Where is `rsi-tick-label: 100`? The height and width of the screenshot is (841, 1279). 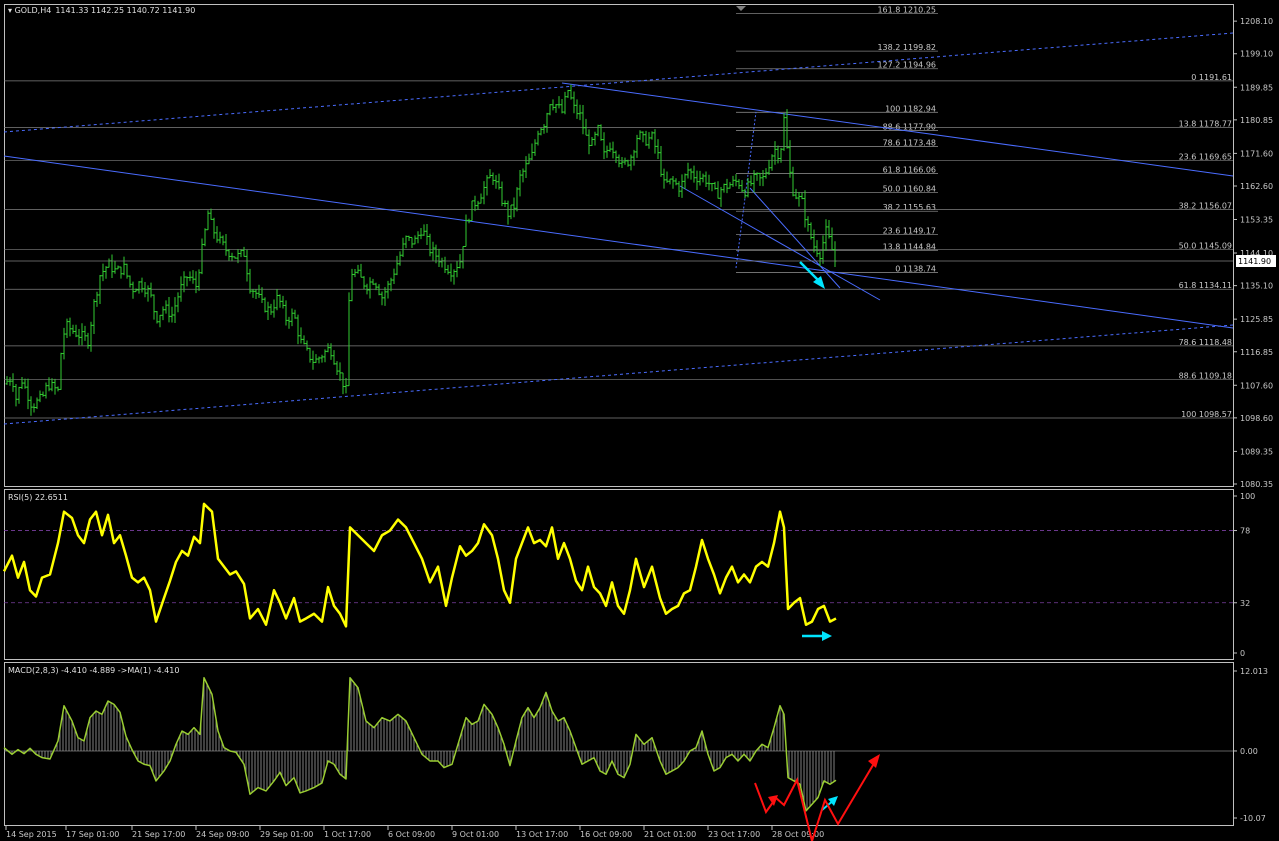
rsi-tick-label: 100 is located at coordinates (1247, 496).